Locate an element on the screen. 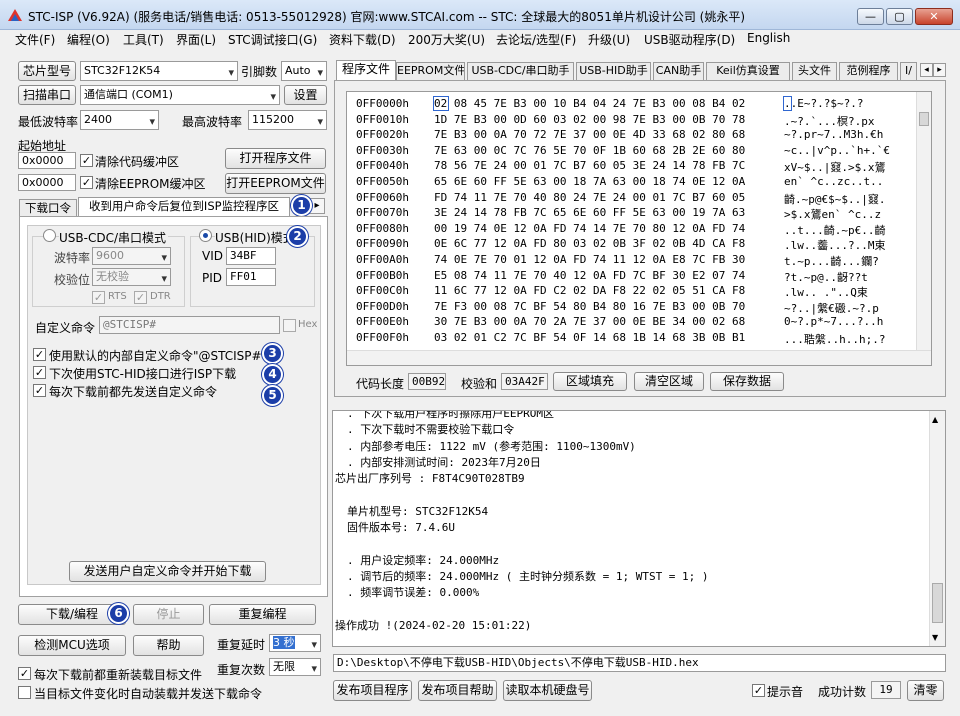 This screenshot has height=716, width=960. stop-button: 停止 is located at coordinates (168, 614).